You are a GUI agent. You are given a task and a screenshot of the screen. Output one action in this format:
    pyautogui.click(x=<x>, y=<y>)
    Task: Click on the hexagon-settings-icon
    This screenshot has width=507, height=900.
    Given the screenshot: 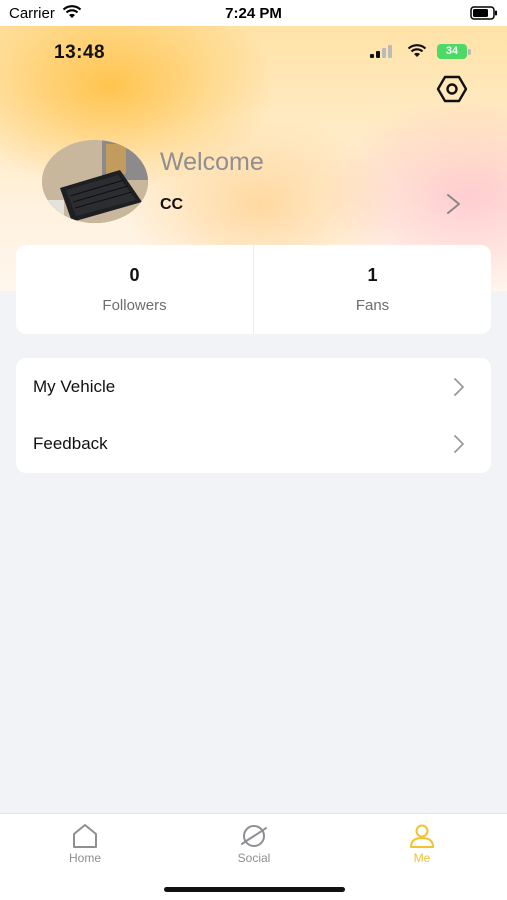 What is the action you would take?
    pyautogui.click(x=452, y=91)
    